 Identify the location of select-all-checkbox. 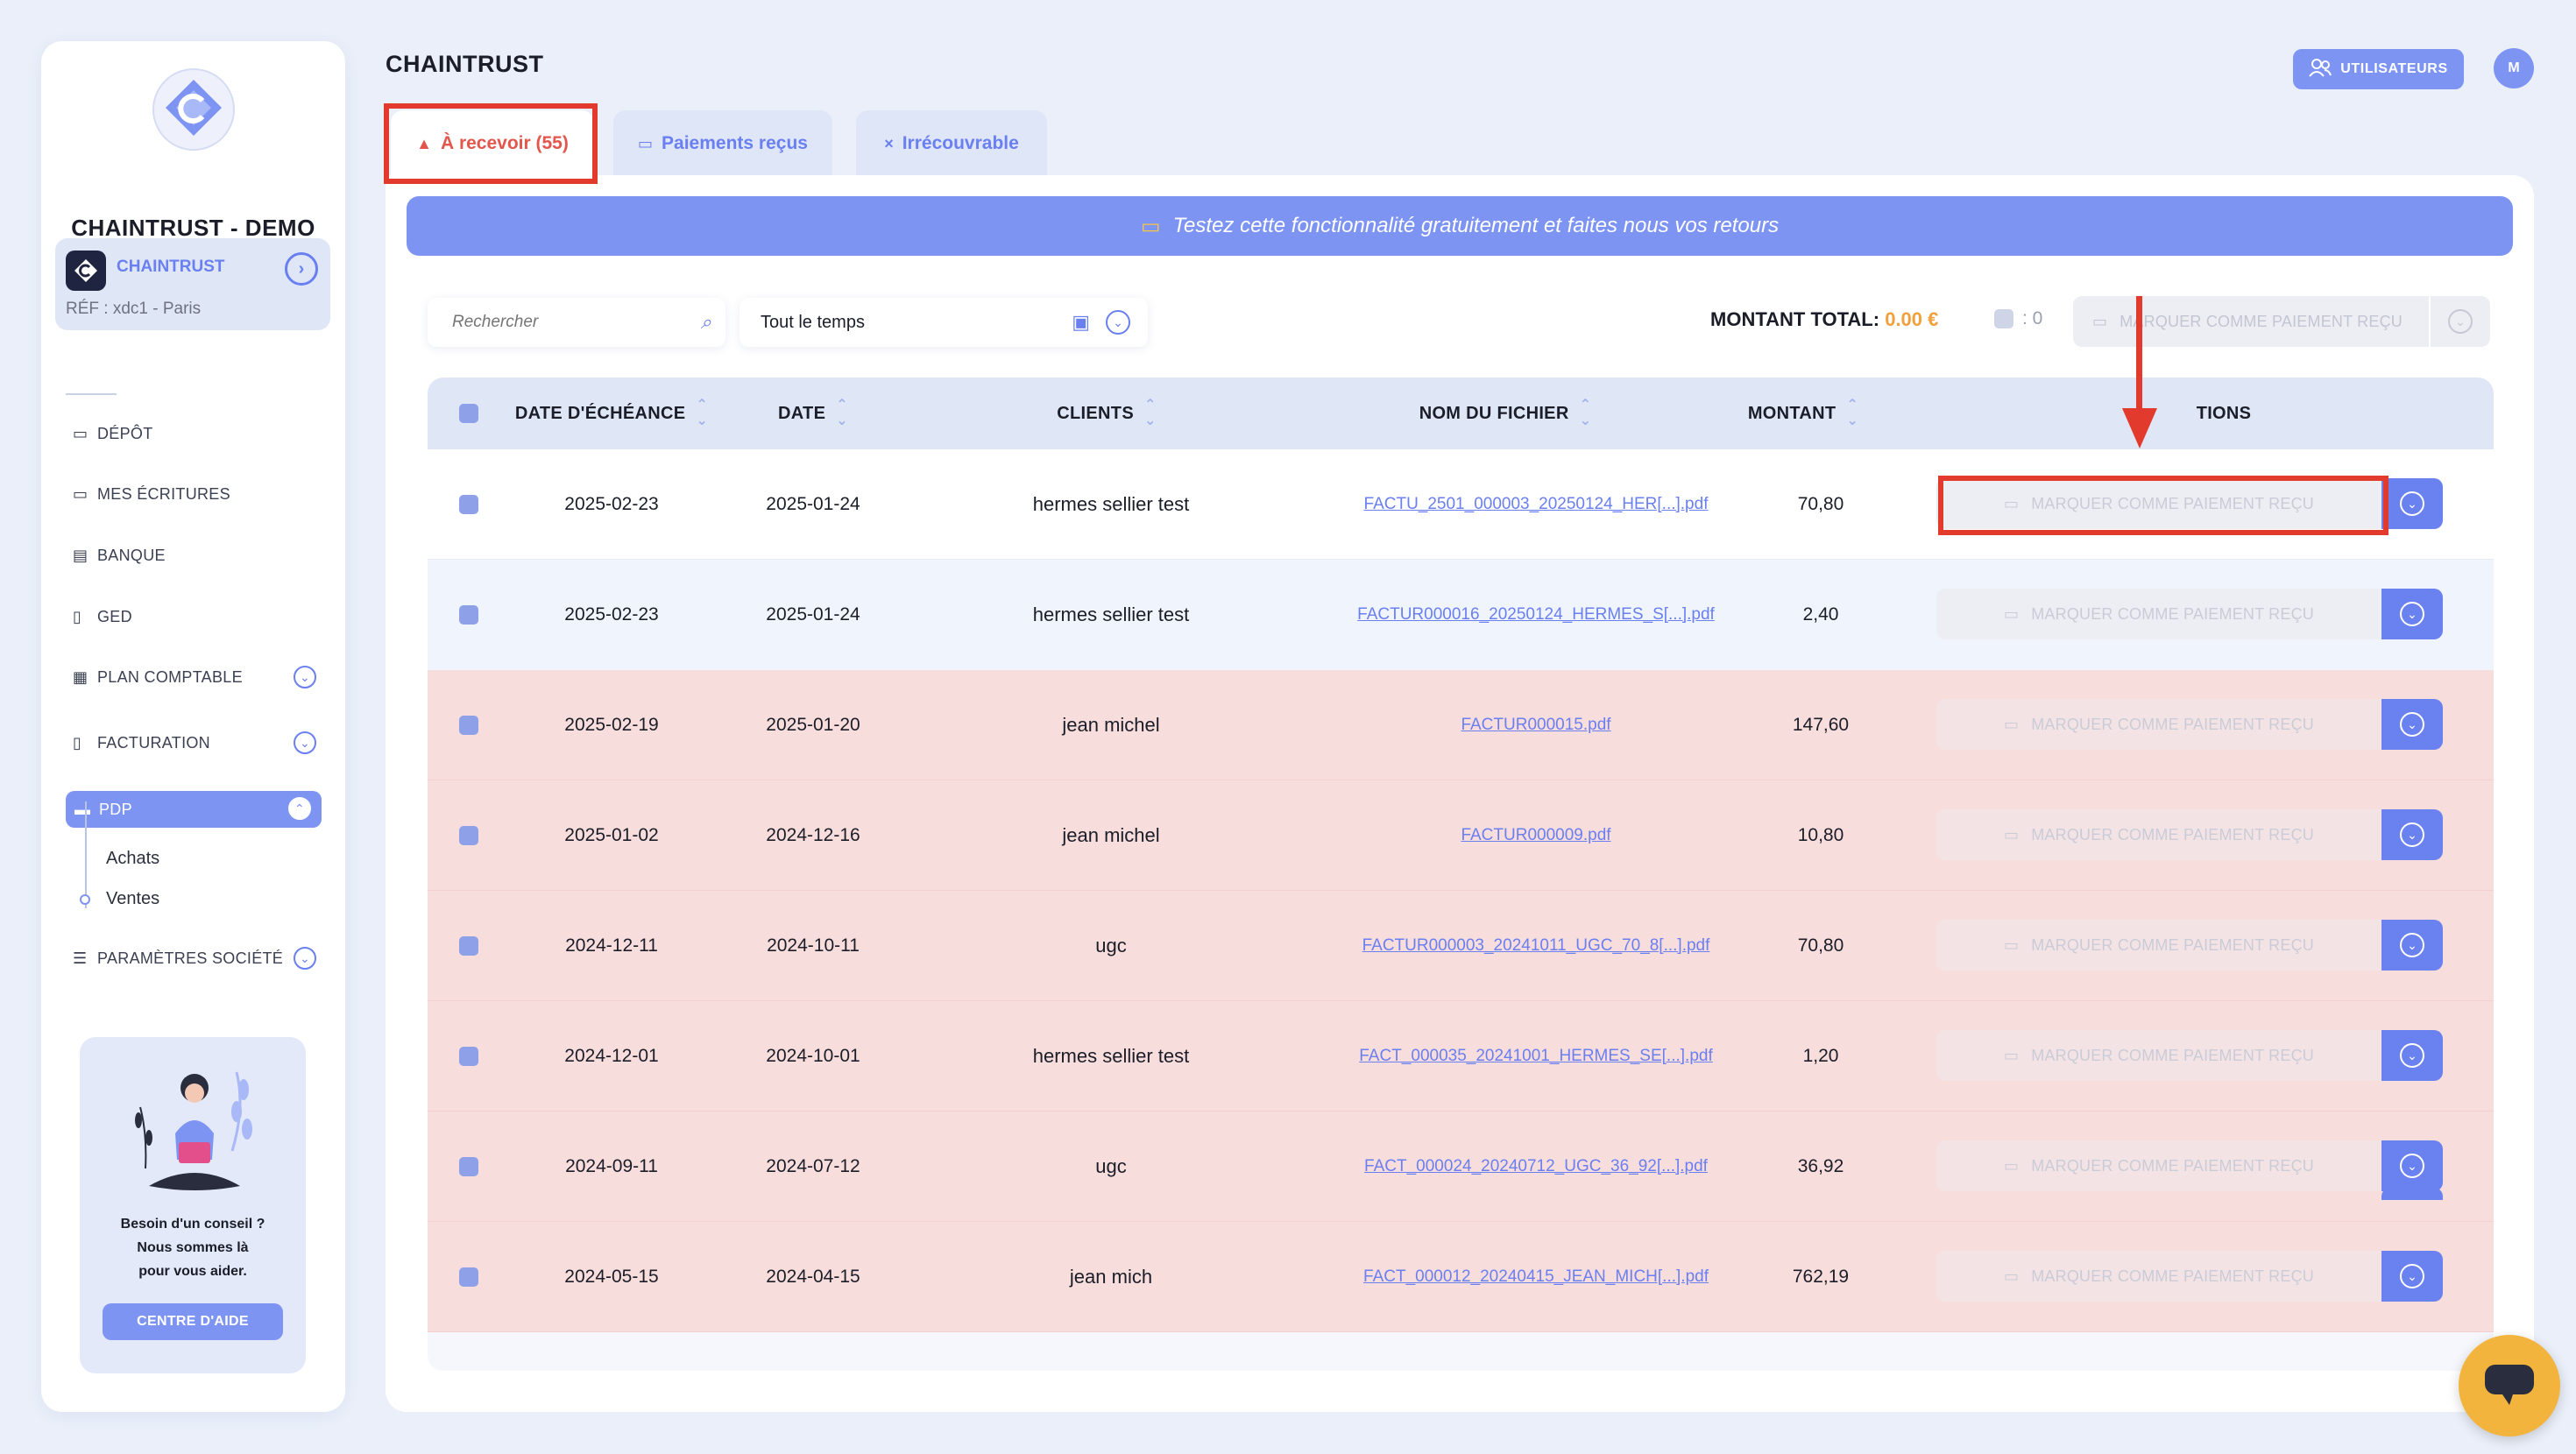
(468, 413).